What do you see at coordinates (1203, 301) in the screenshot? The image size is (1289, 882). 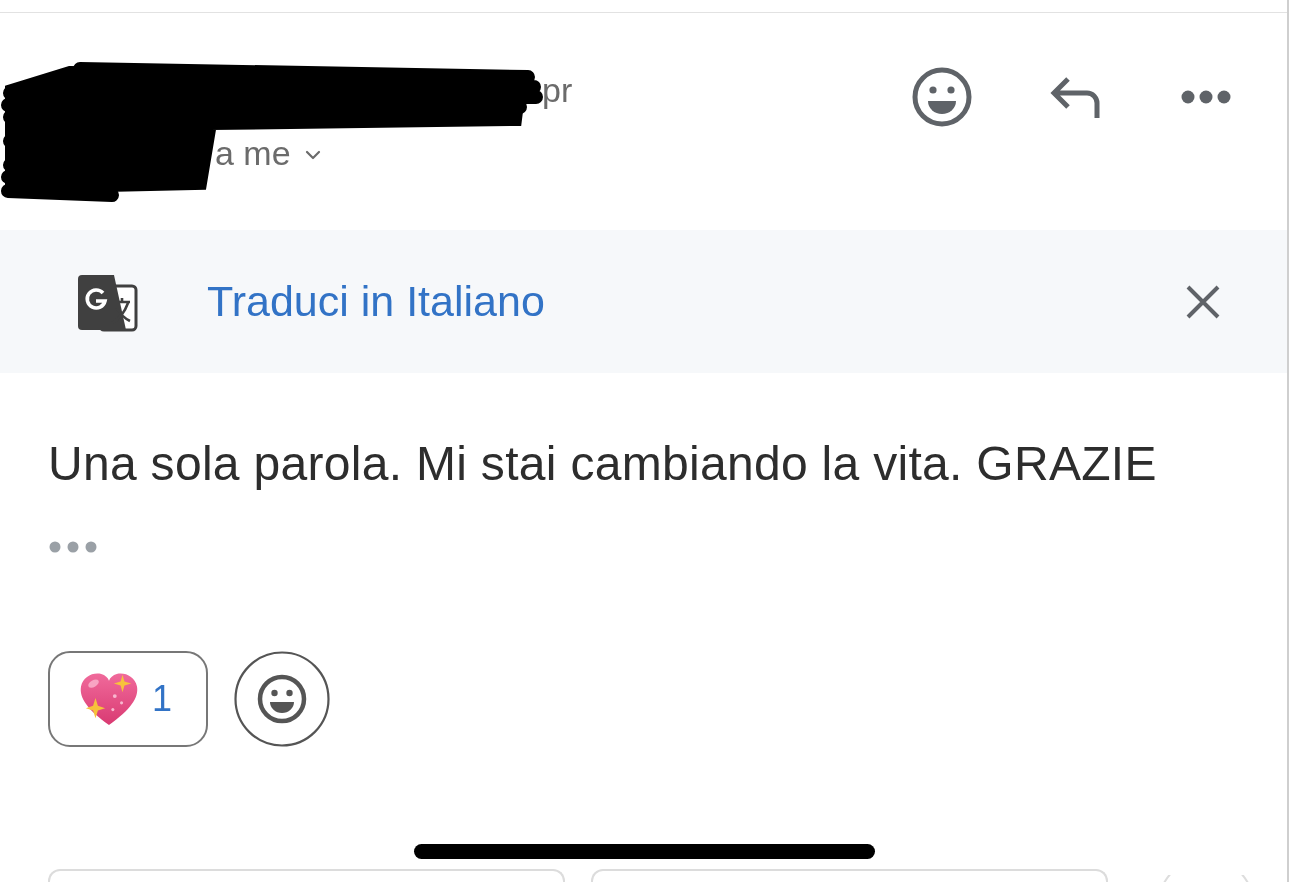 I see `close-icon` at bounding box center [1203, 301].